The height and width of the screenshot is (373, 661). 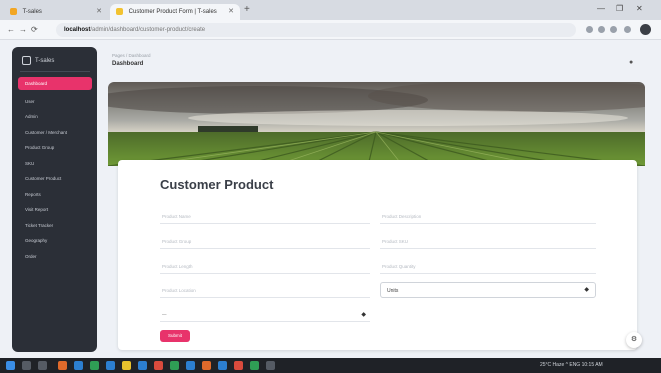 What do you see at coordinates (571, 365) in the screenshot?
I see `system-tray: 25°C Haze ^ ENG 10:15 AM` at bounding box center [571, 365].